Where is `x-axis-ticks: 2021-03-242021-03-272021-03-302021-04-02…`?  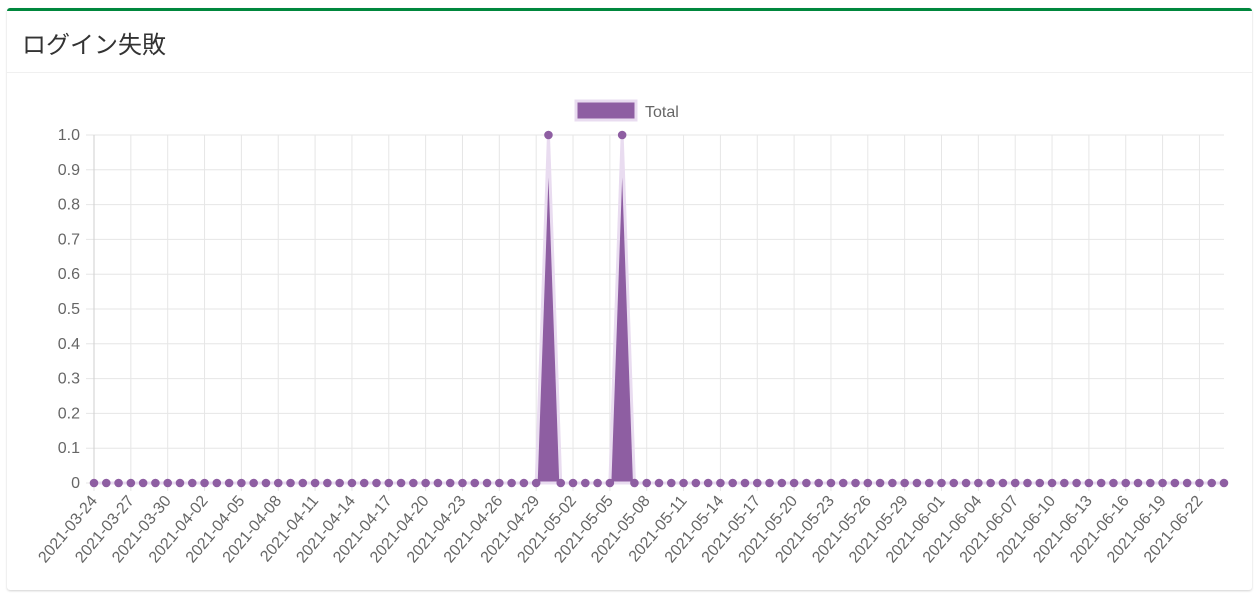 x-axis-ticks: 2021-03-242021-03-272021-03-302021-04-02… is located at coordinates (620, 530).